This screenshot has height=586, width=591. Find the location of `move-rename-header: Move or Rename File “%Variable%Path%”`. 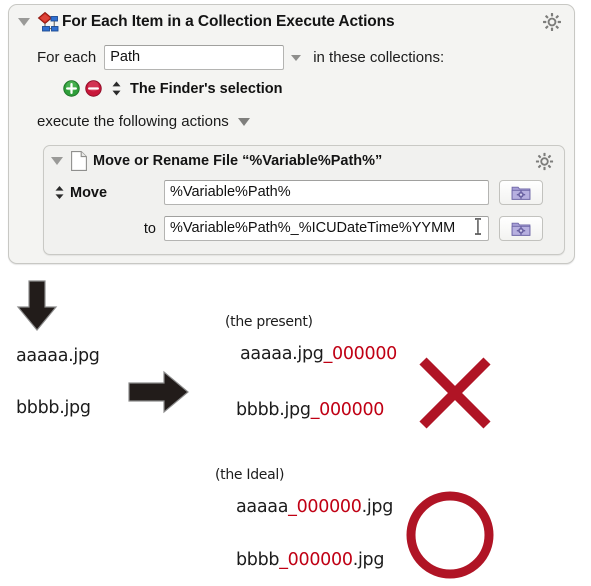

move-rename-header: Move or Rename File “%Variable%Path%” is located at coordinates (304, 161).